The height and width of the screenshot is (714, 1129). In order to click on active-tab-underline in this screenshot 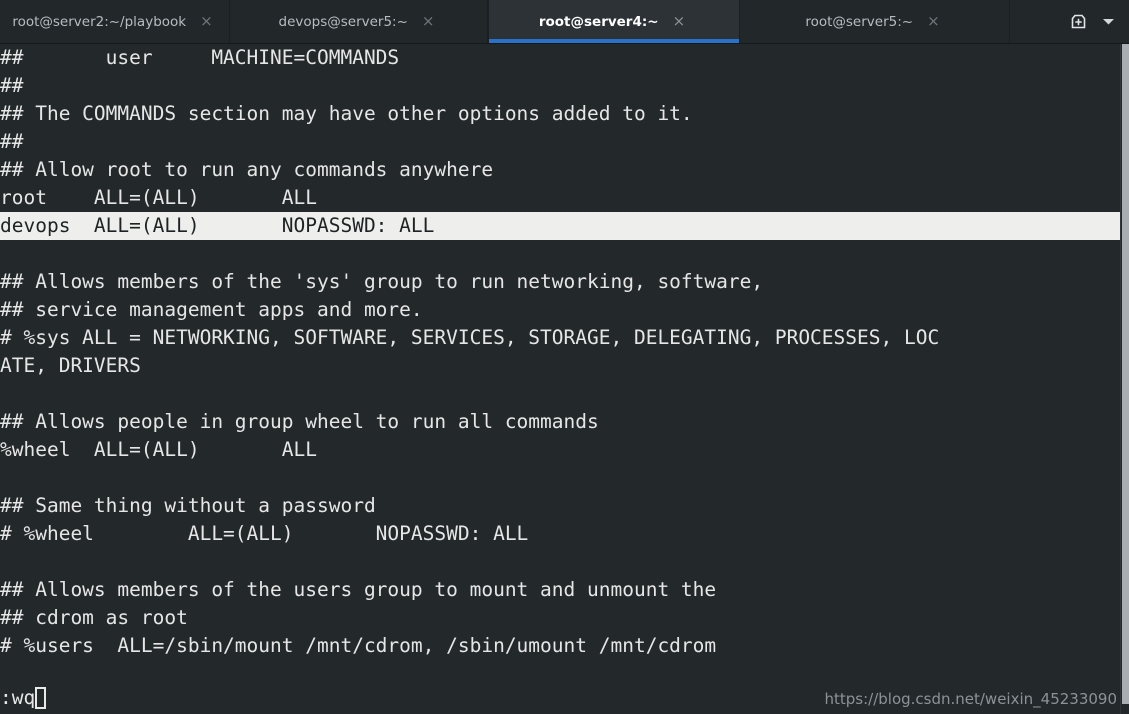, I will do `click(614, 41)`.